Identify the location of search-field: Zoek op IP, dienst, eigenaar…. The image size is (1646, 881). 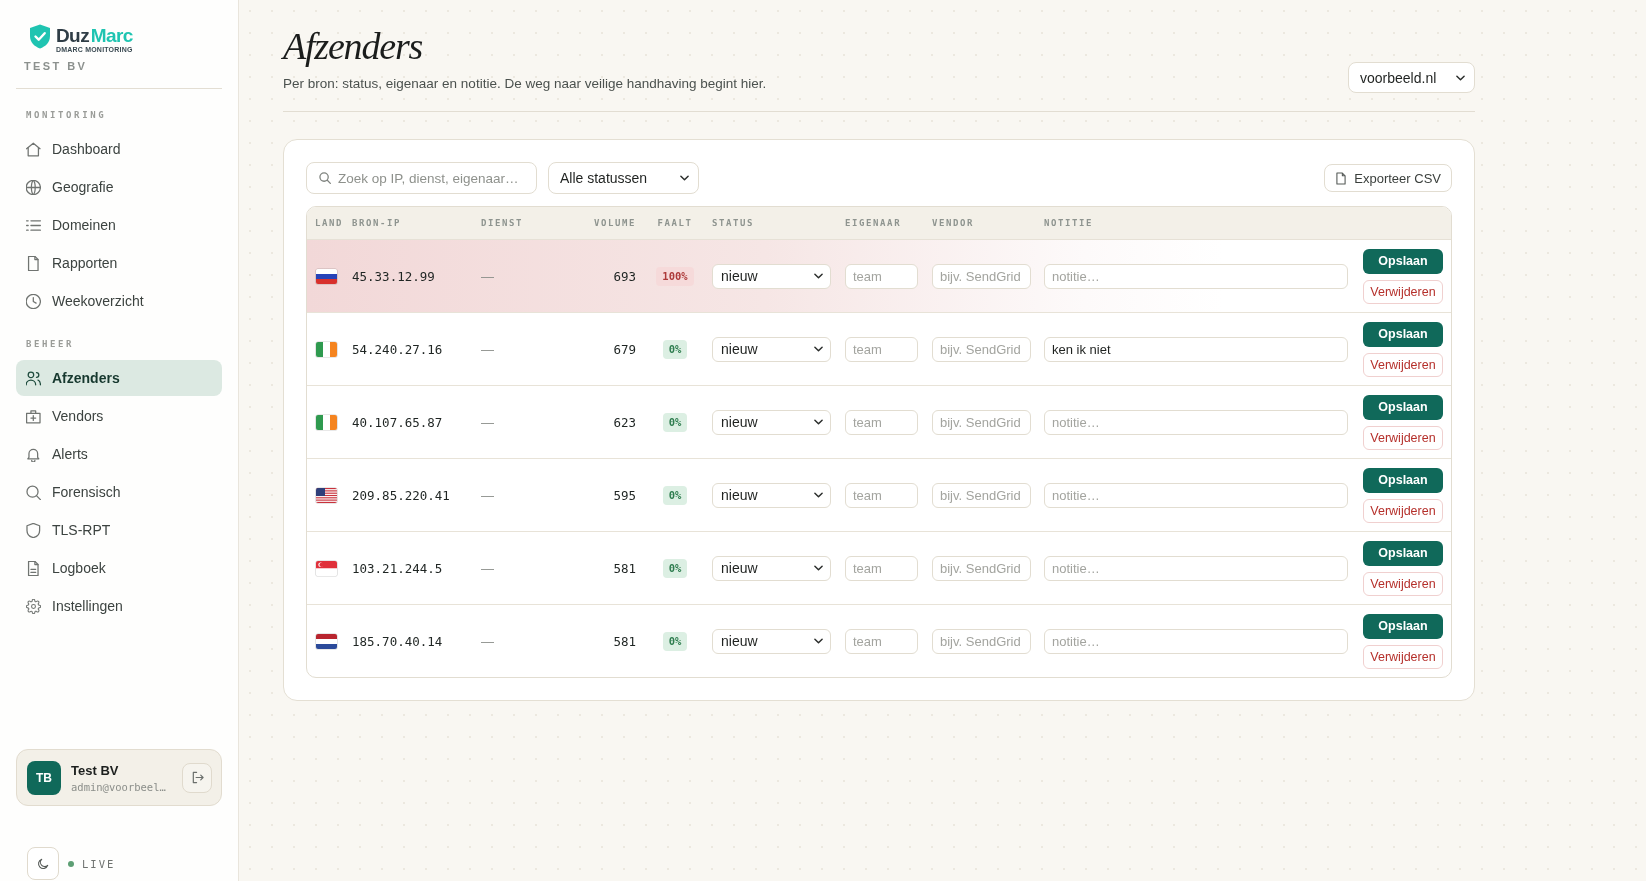
(421, 178).